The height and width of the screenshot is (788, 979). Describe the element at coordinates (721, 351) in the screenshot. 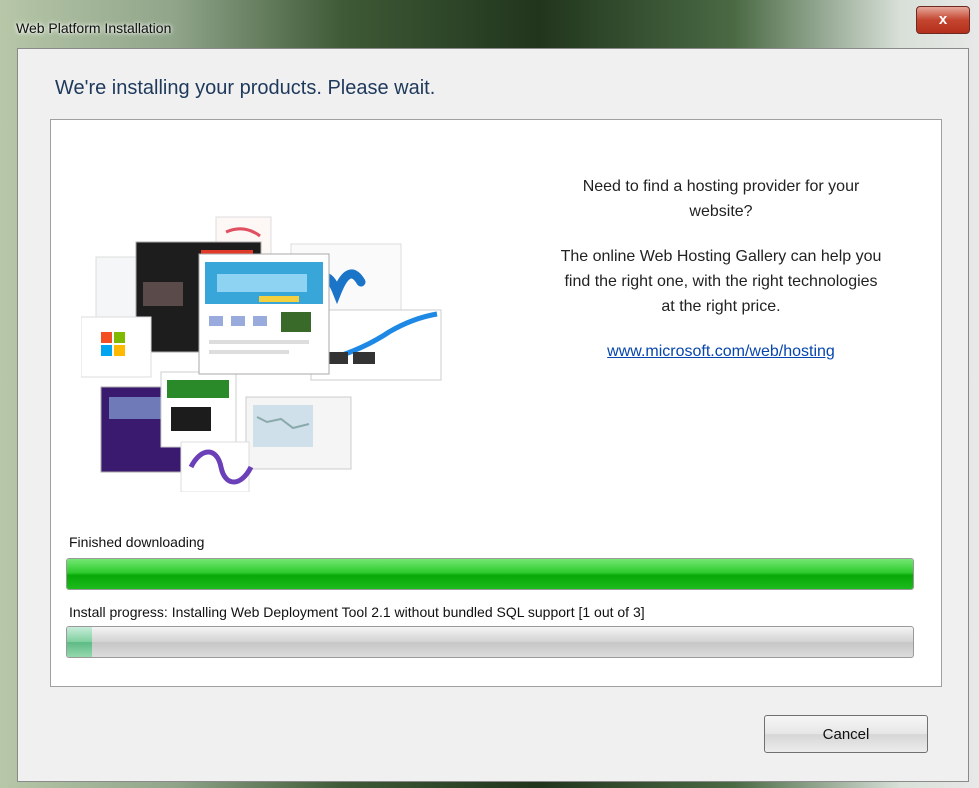

I see `hosting-link: www.microsoft.com/web/hosting` at that location.